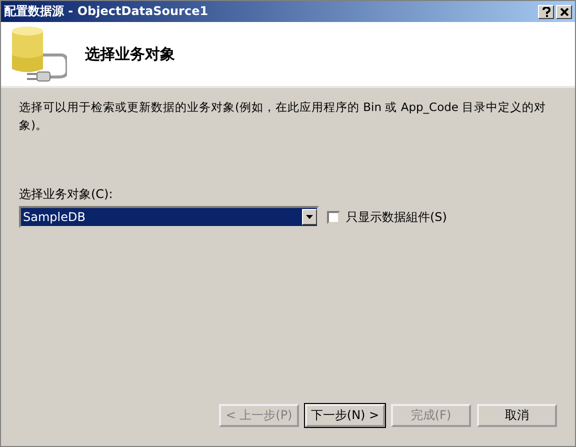 The height and width of the screenshot is (447, 576). I want to click on close-icon, so click(564, 12).